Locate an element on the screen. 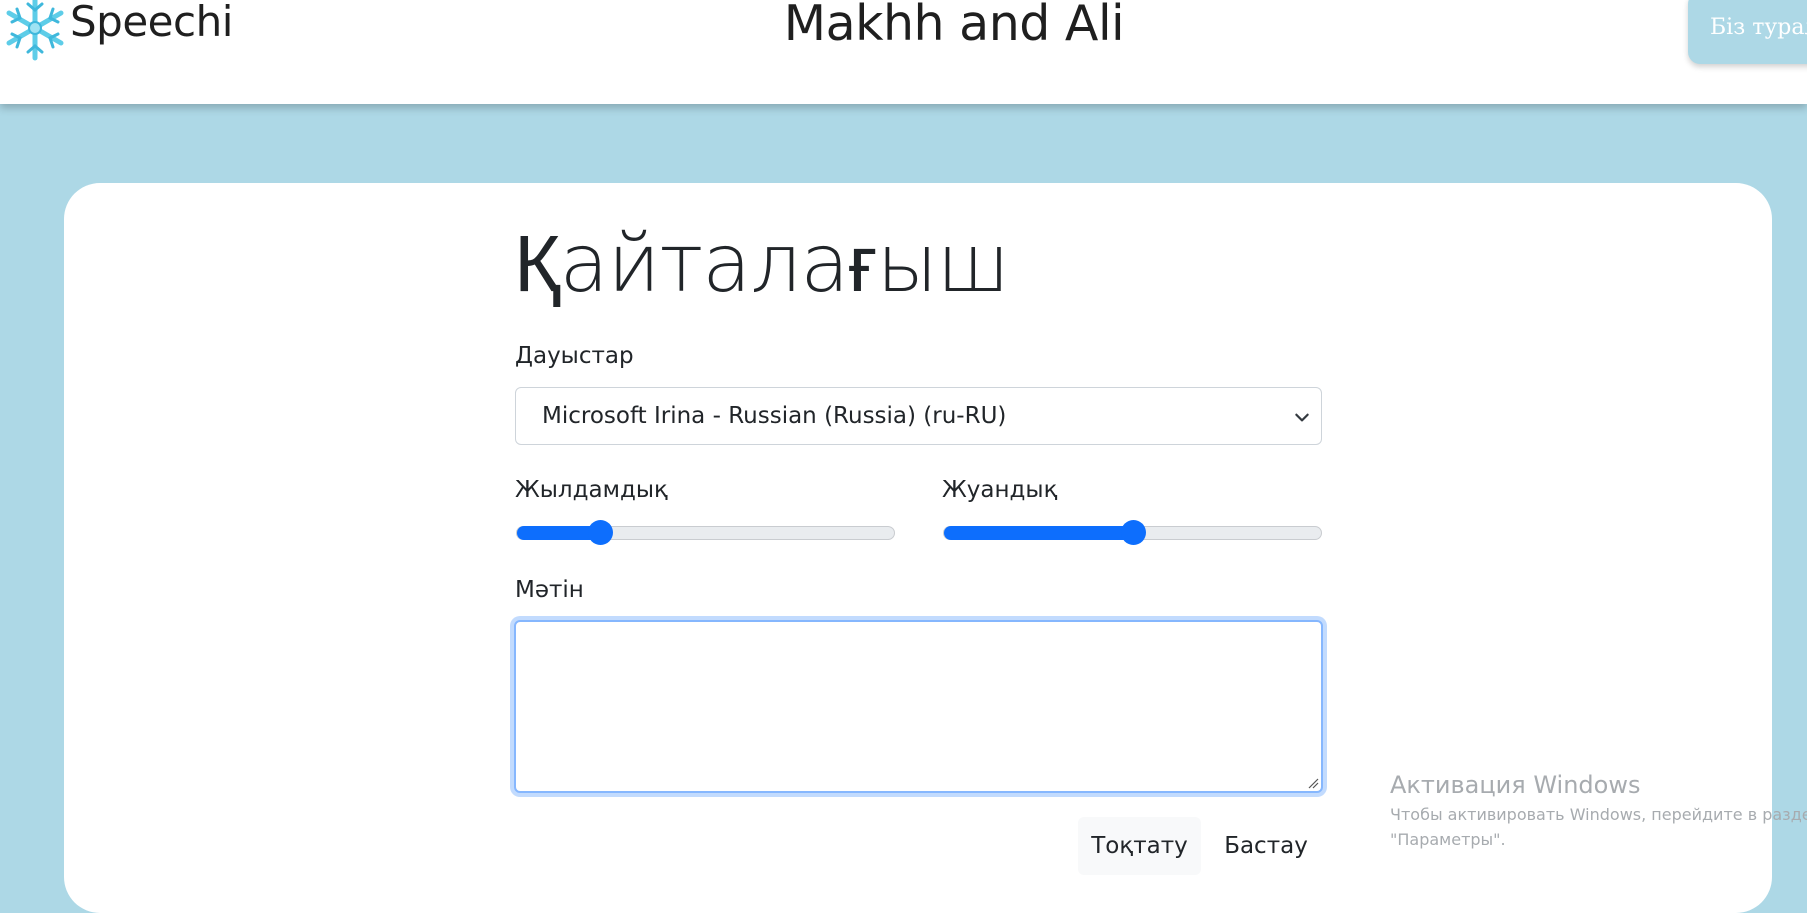 This screenshot has height=913, width=1807. page-title: Қайталағыш is located at coordinates (762, 263).